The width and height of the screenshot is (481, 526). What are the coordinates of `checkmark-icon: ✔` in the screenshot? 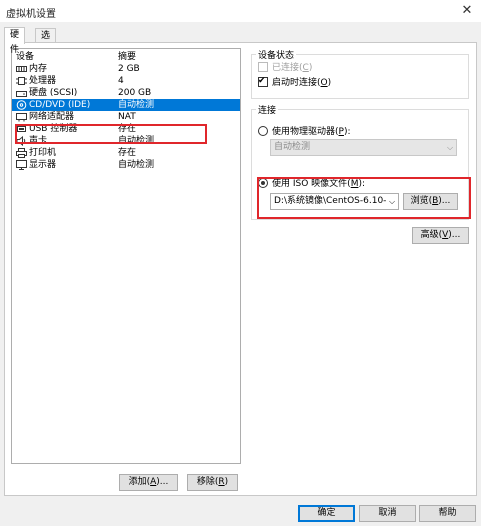 It's located at (262, 81).